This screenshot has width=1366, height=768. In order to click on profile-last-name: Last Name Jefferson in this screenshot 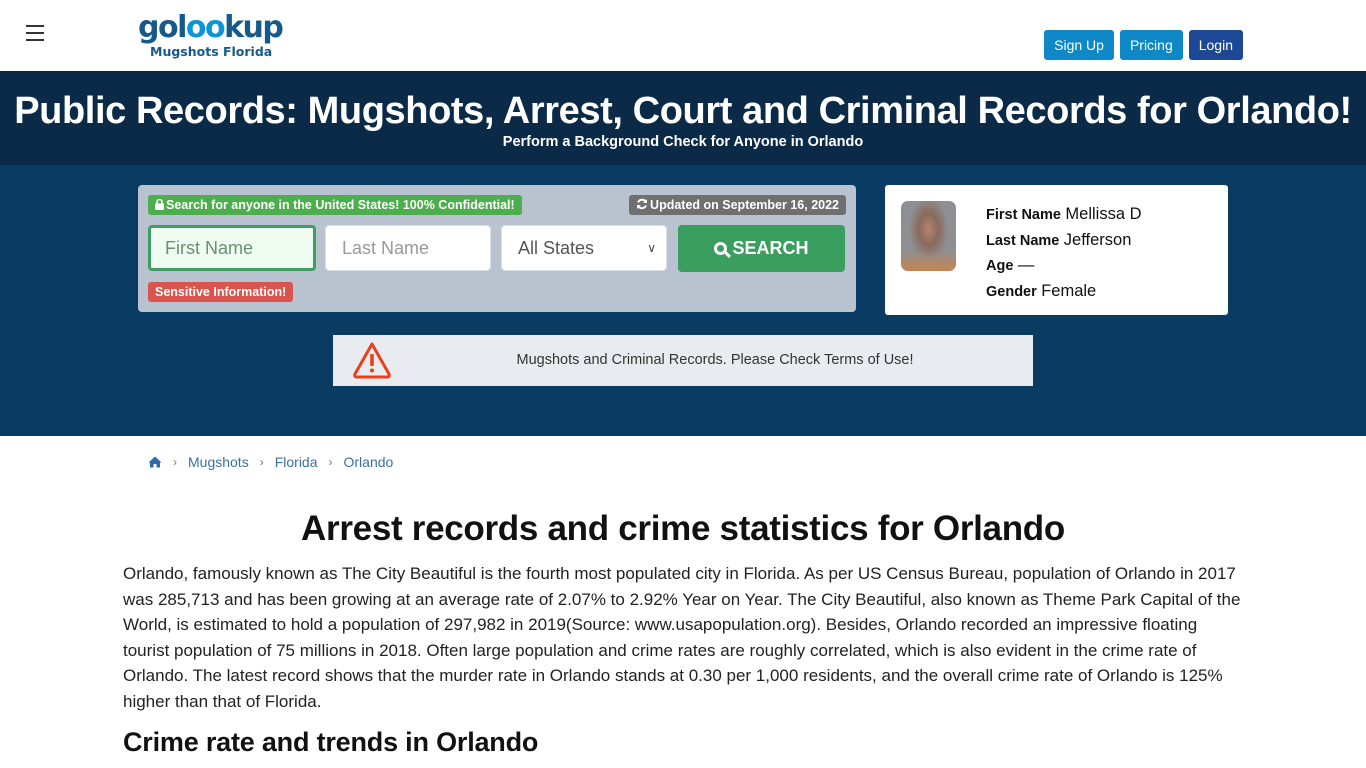, I will do `click(1064, 241)`.